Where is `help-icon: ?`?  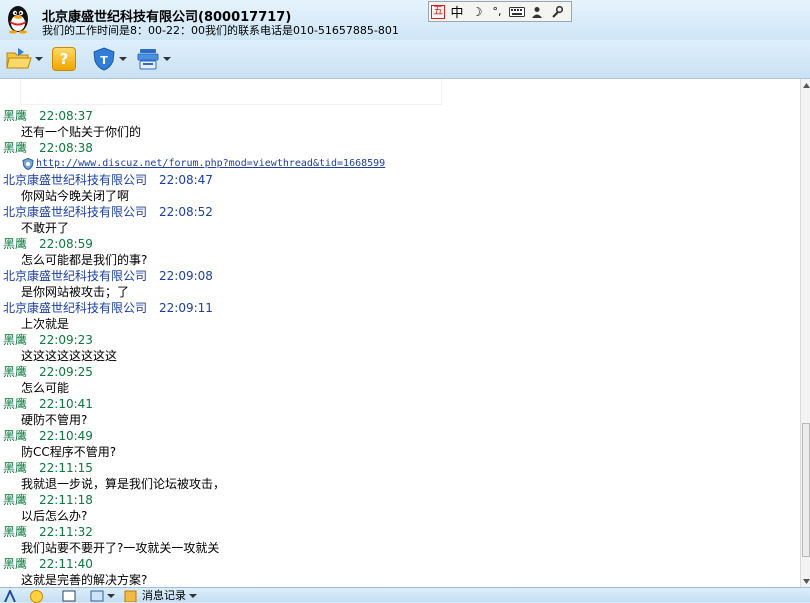 help-icon: ? is located at coordinates (64, 59).